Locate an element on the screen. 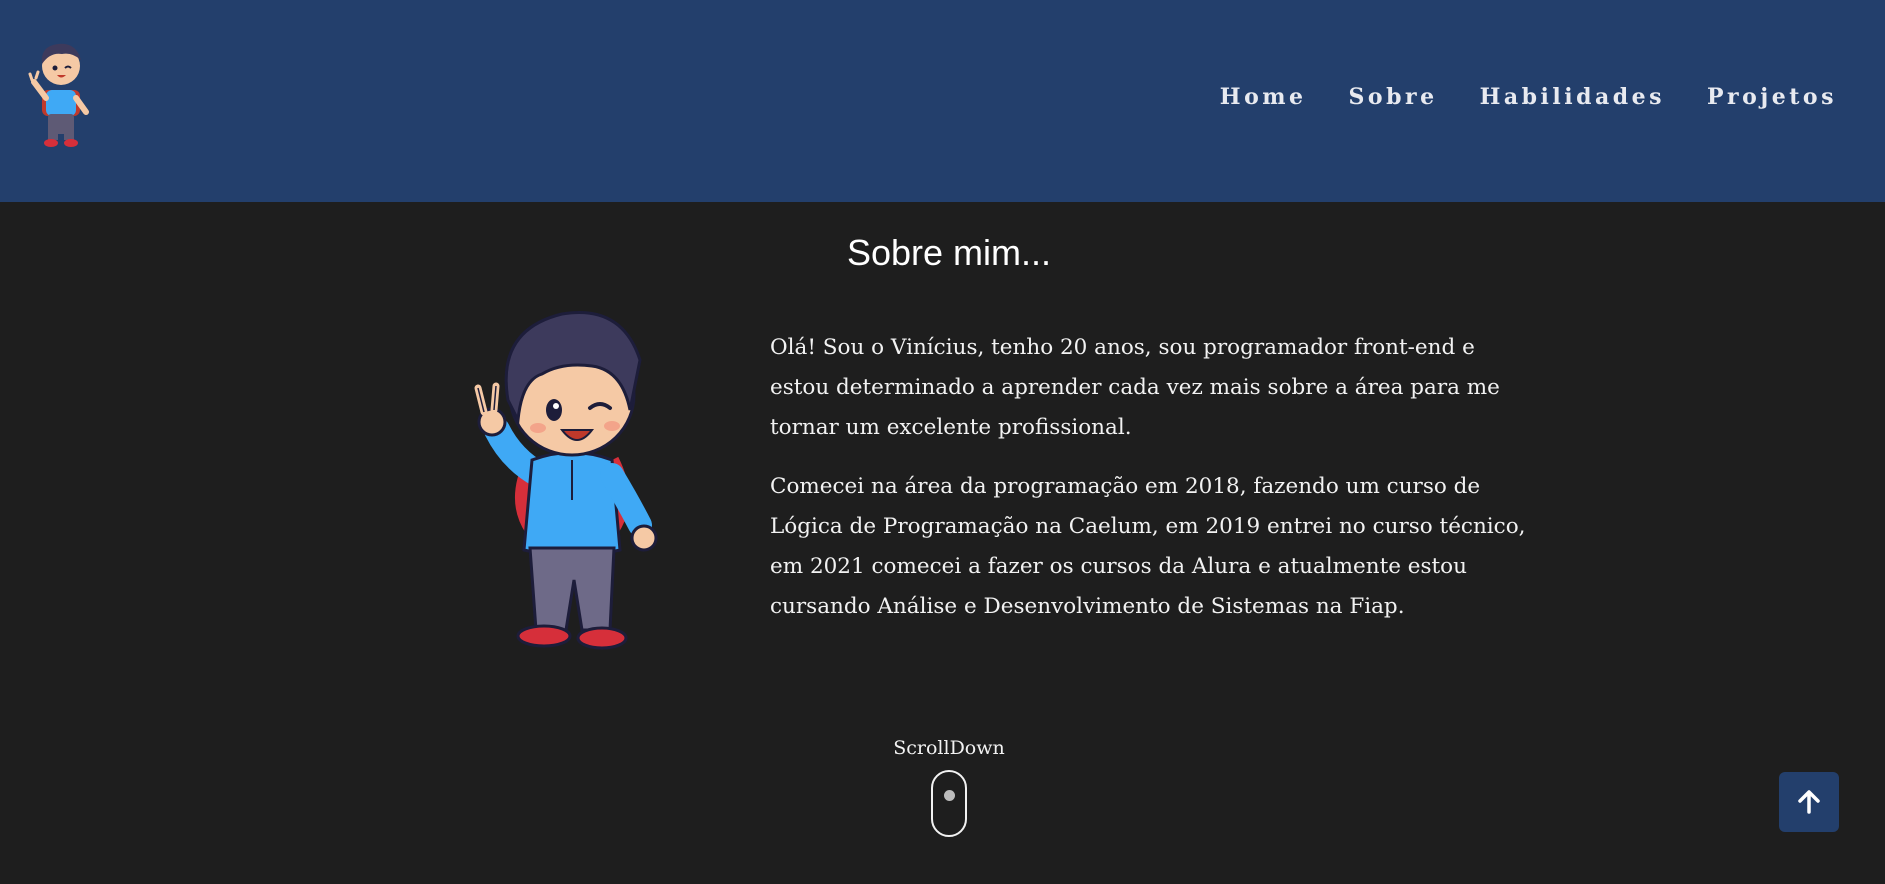 This screenshot has height=884, width=1885. nav-link-projetos: Projetos is located at coordinates (1772, 97).